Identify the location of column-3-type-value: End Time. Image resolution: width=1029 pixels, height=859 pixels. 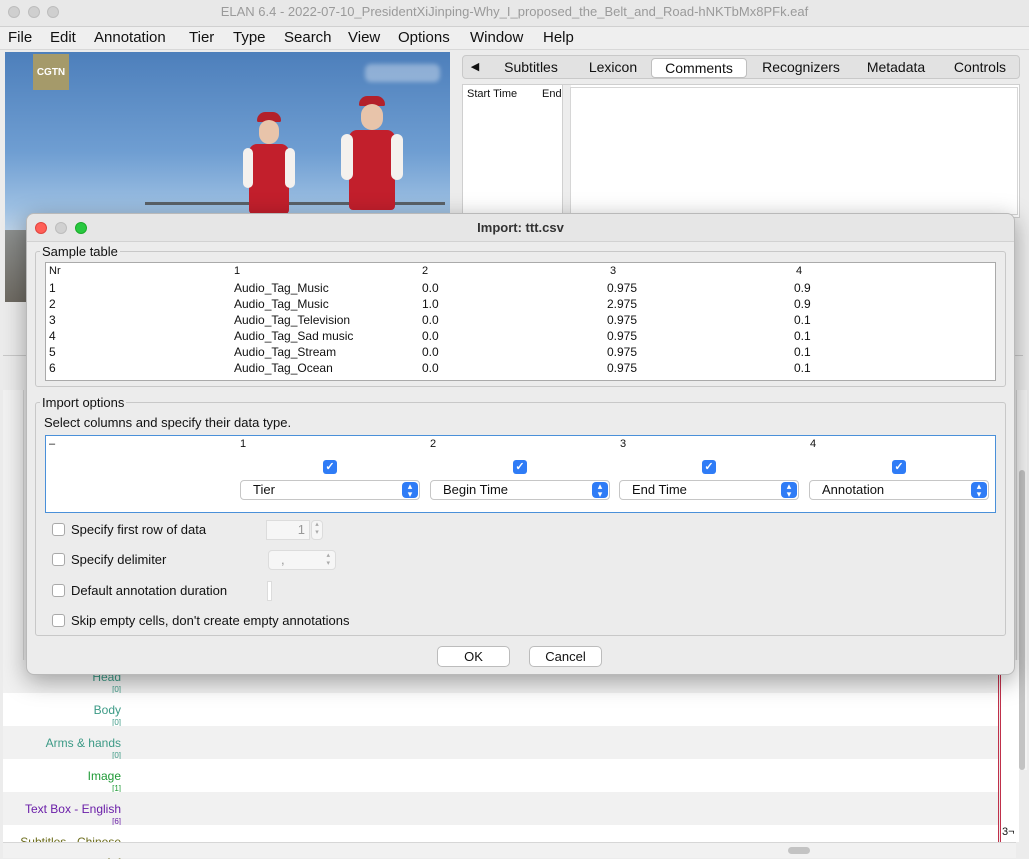
(659, 489).